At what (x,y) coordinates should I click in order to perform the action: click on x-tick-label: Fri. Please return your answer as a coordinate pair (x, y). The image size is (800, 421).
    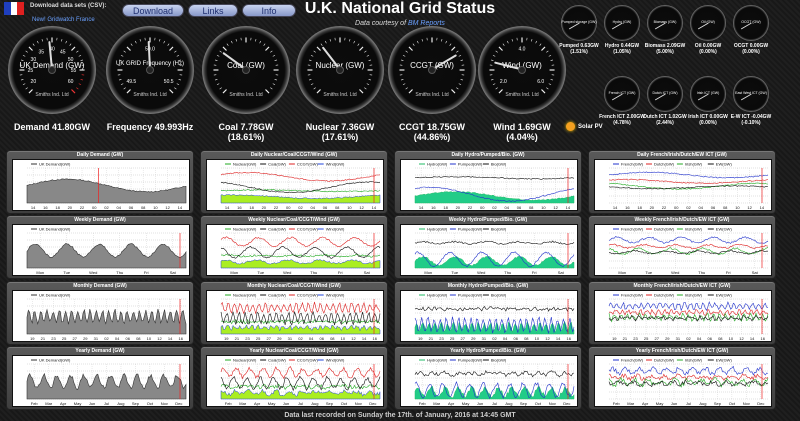
    Looking at the image, I should click on (146, 272).